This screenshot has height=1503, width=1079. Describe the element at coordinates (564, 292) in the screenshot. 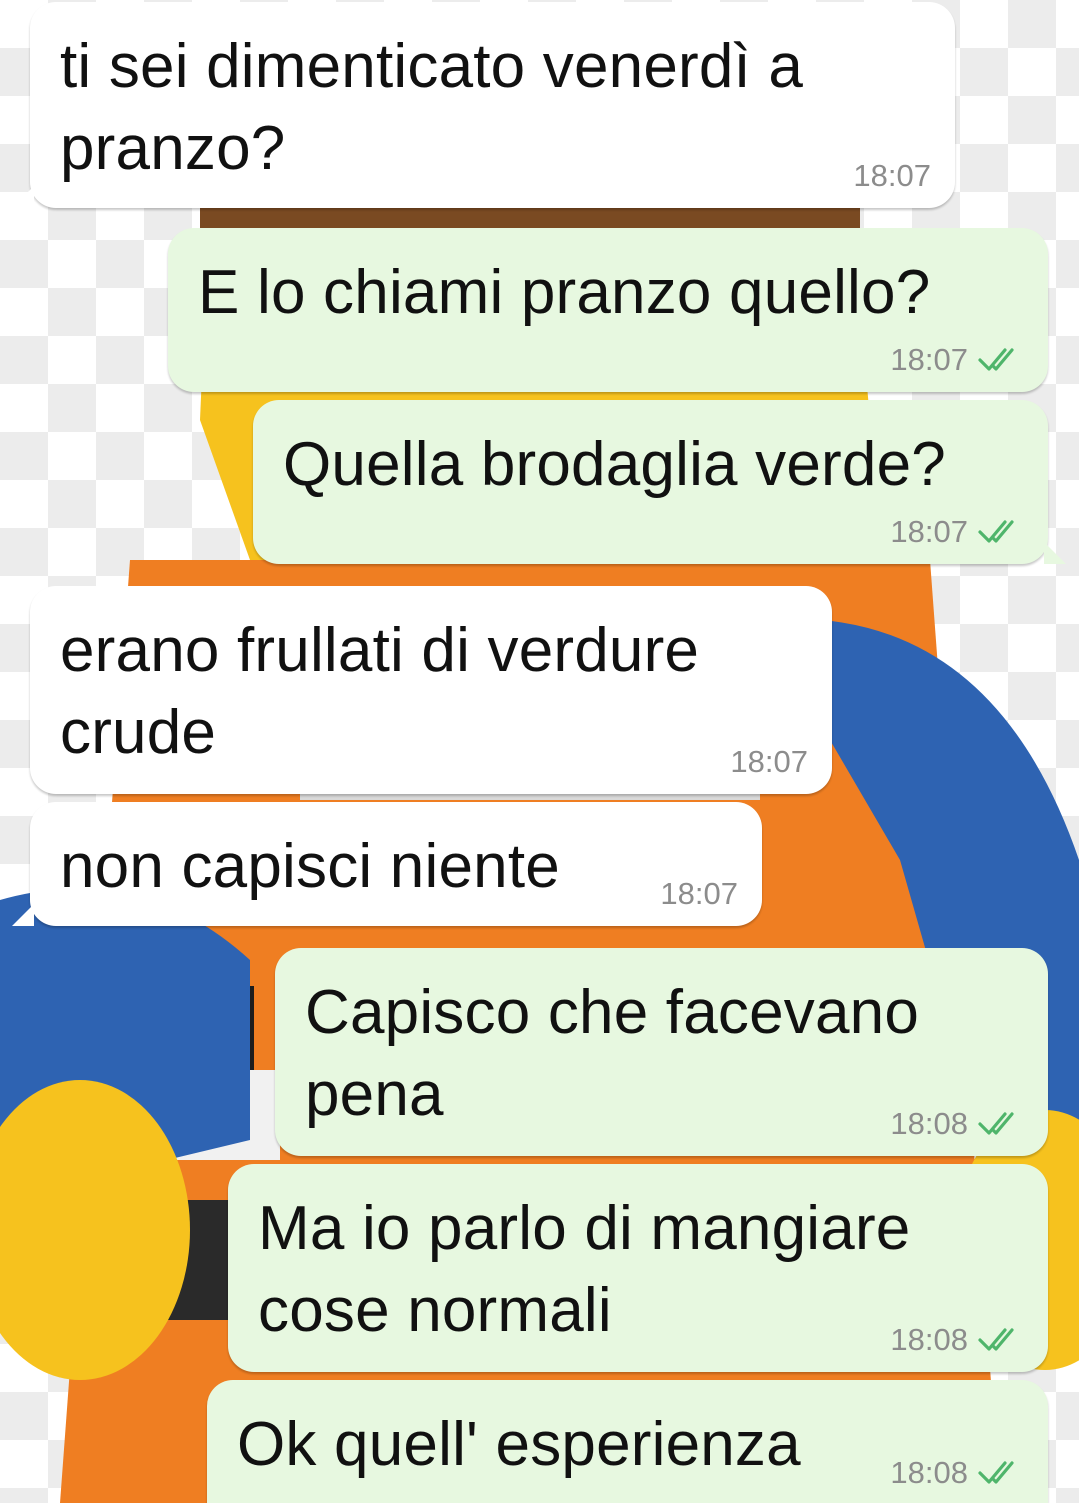

I see `message-text: E lo chiami pranzo quello?` at that location.